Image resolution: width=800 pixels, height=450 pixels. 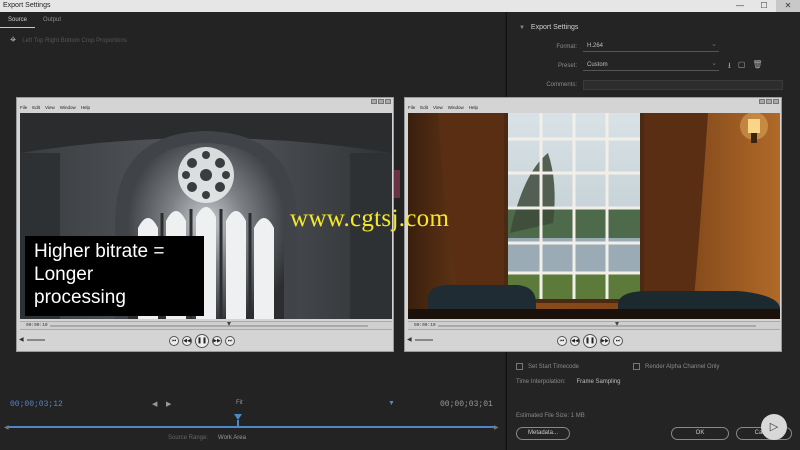 What do you see at coordinates (496, 427) in the screenshot?
I see `out-point-handle: ▶` at bounding box center [496, 427].